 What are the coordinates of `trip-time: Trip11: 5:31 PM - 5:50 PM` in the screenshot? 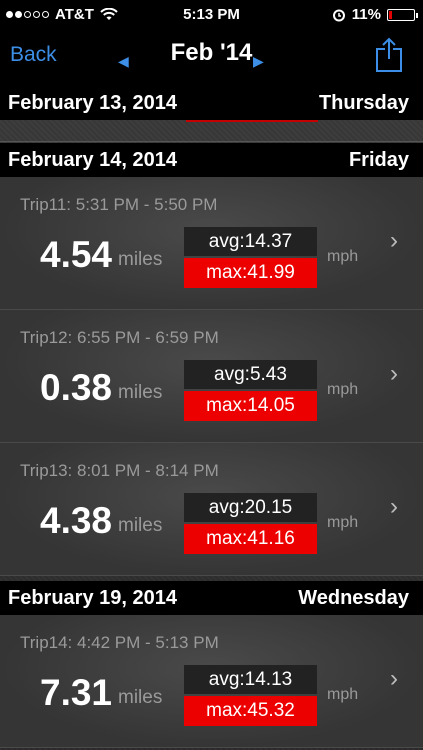 It's located at (119, 204).